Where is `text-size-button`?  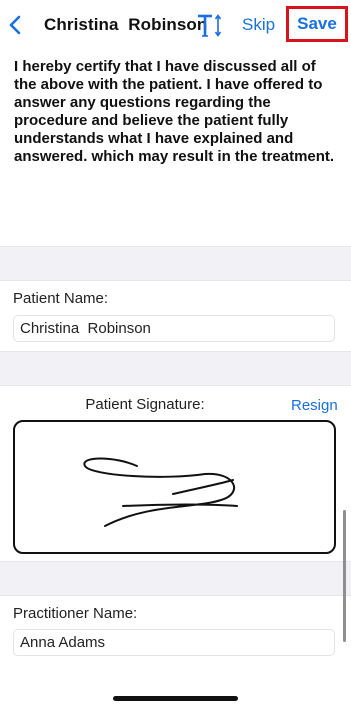 text-size-button is located at coordinates (210, 26).